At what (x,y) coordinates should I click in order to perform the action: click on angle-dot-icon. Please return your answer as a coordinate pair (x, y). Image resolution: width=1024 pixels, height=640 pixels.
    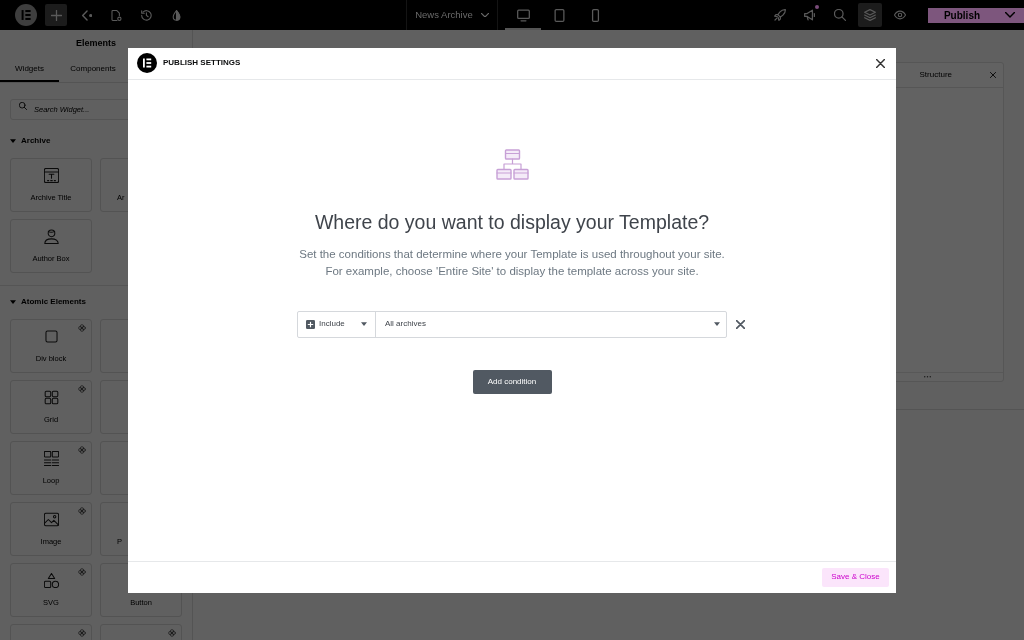
    Looking at the image, I should click on (86, 15).